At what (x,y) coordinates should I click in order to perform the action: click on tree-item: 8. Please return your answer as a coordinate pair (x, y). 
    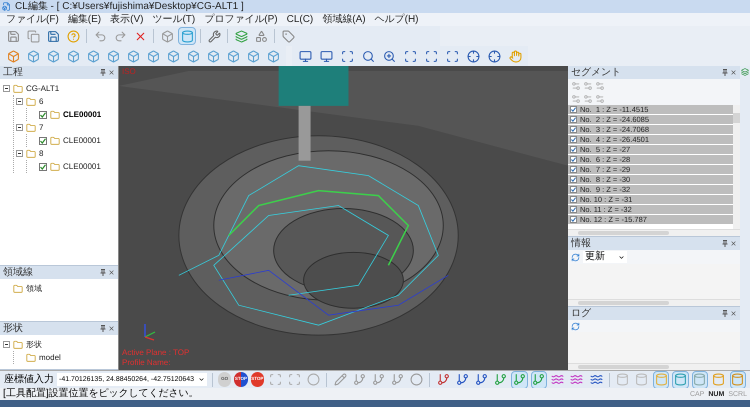
    Looking at the image, I should click on (41, 154).